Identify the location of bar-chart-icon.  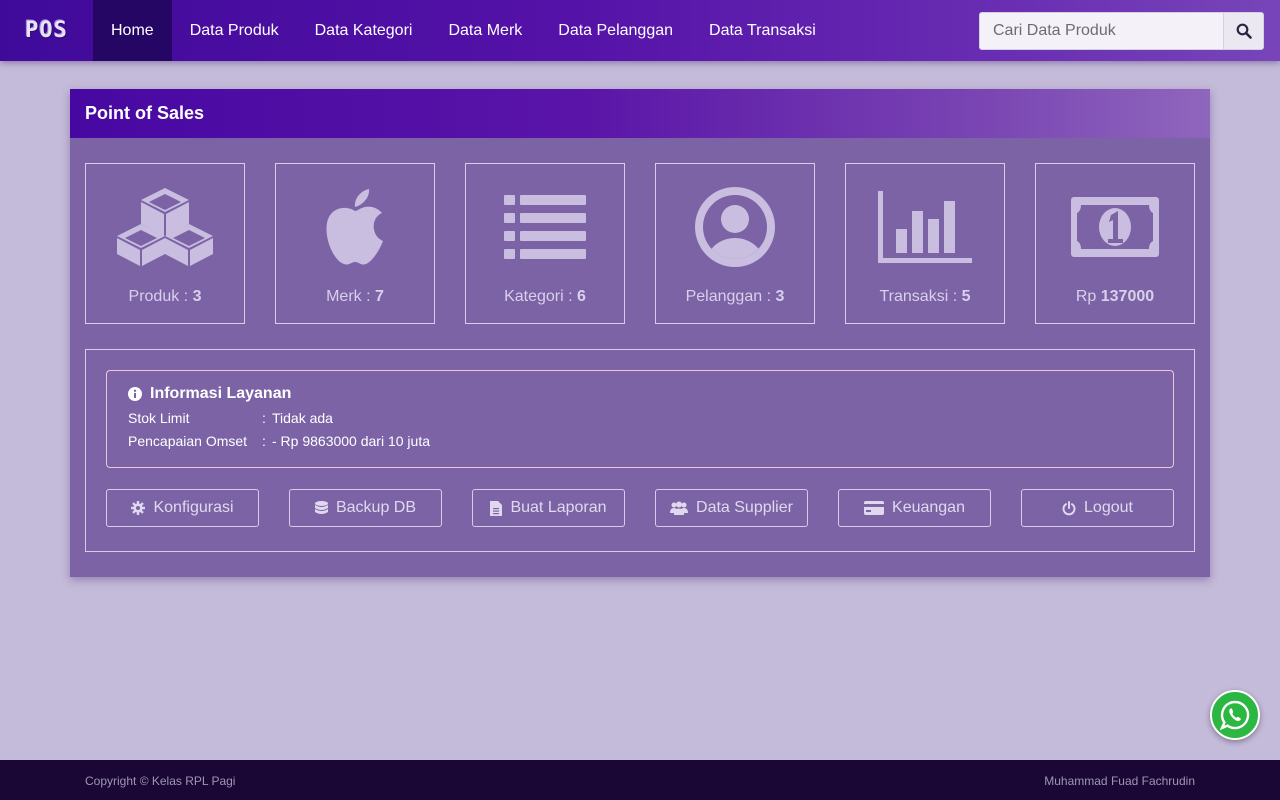
(925, 227).